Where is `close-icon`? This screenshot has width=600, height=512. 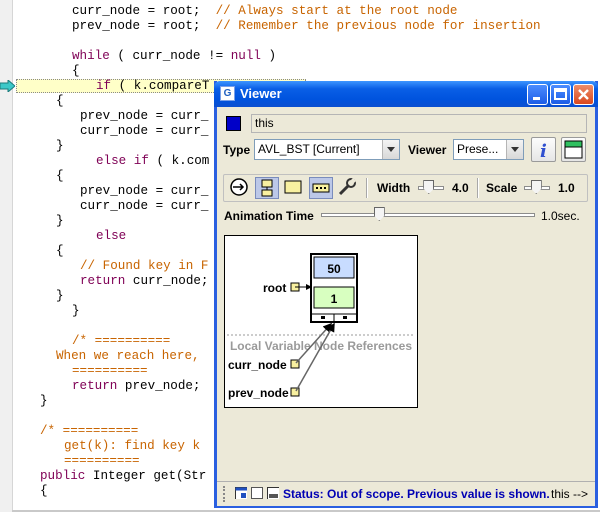
close-icon is located at coordinates (583, 94).